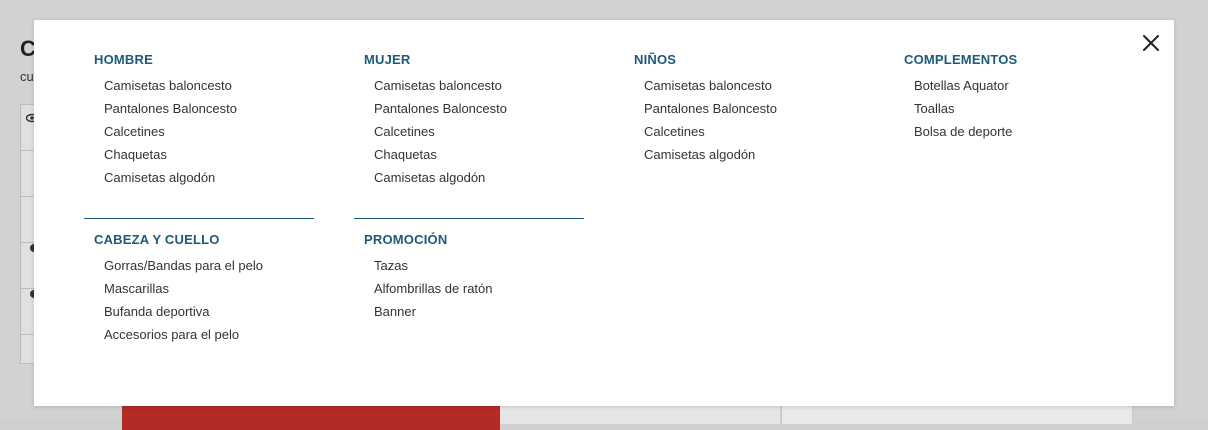 Image resolution: width=1208 pixels, height=430 pixels. What do you see at coordinates (1019, 60) in the screenshot?
I see `category-heading: COMPLEMENTOS` at bounding box center [1019, 60].